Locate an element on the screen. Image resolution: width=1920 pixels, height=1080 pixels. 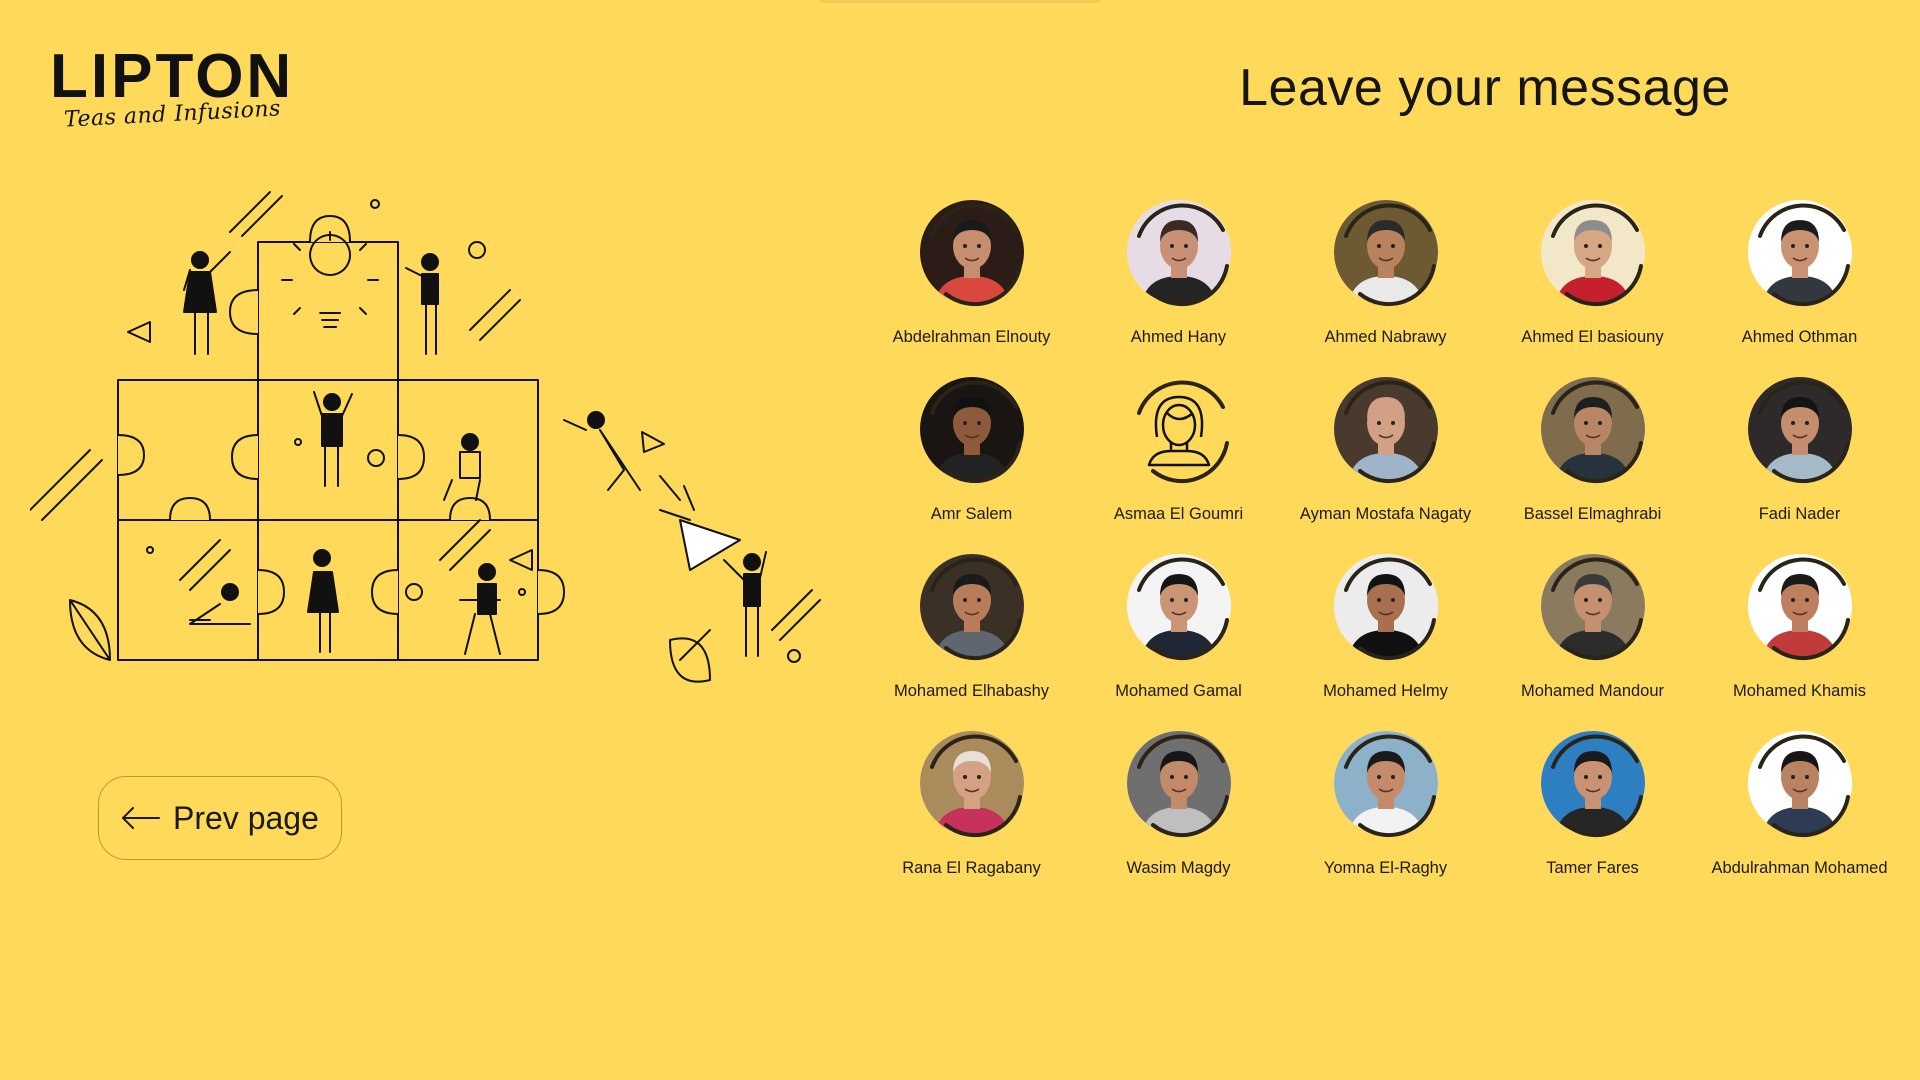
team-member-card: Mohamed Helmy is located at coordinates (1385, 635).